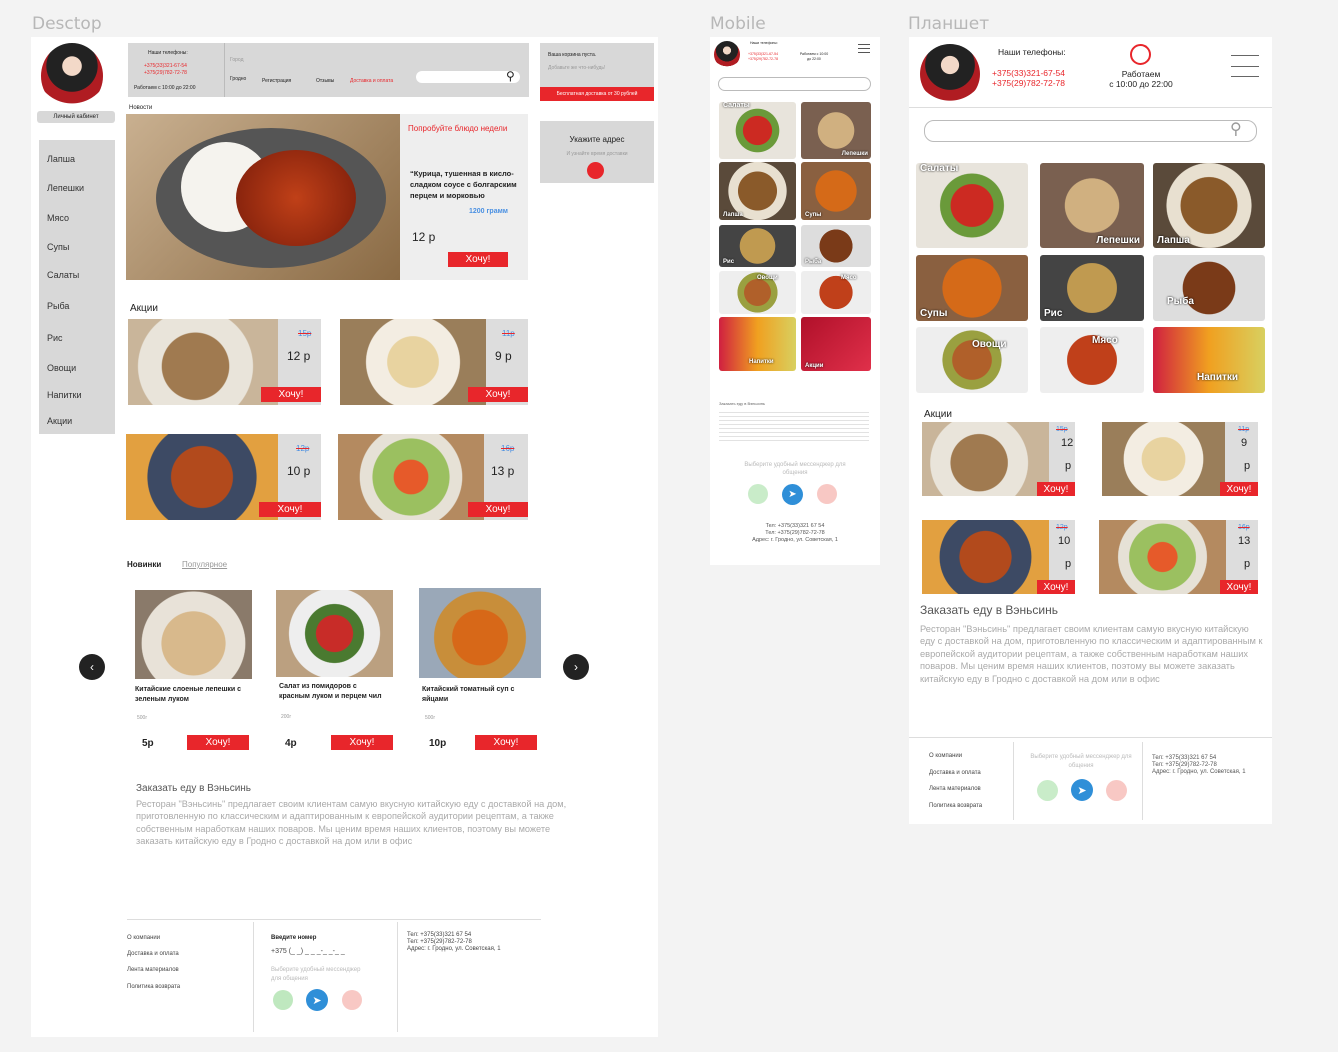 The height and width of the screenshot is (1052, 1338). What do you see at coordinates (945, 756) in the screenshot?
I see `tablet-footer-link-about: О компании` at bounding box center [945, 756].